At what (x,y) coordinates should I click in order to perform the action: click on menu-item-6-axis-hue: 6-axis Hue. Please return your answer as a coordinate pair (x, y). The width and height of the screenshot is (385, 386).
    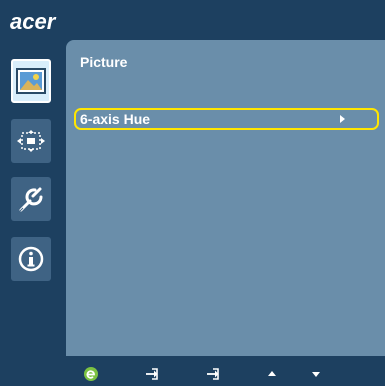
    Looking at the image, I should click on (226, 119).